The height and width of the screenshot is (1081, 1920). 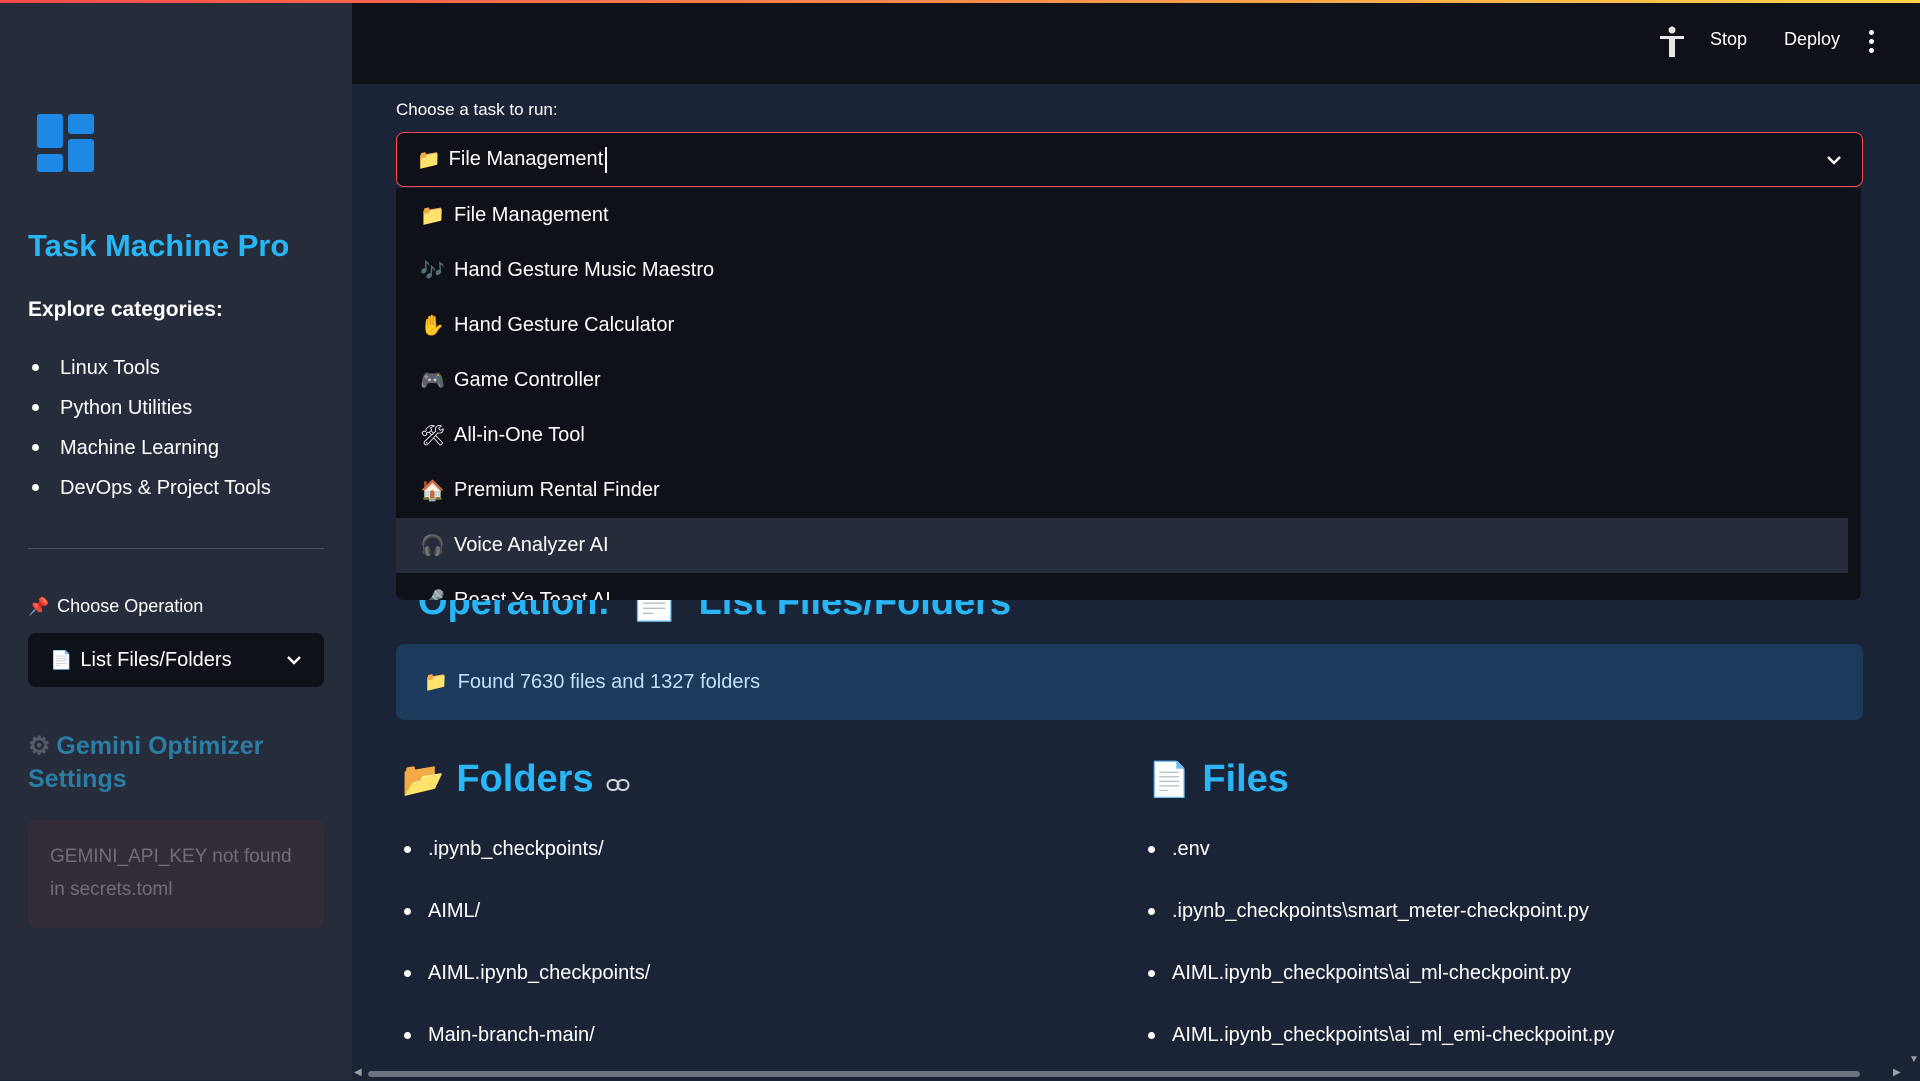 What do you see at coordinates (433, 436) in the screenshot?
I see `tools-icon: 🛠` at bounding box center [433, 436].